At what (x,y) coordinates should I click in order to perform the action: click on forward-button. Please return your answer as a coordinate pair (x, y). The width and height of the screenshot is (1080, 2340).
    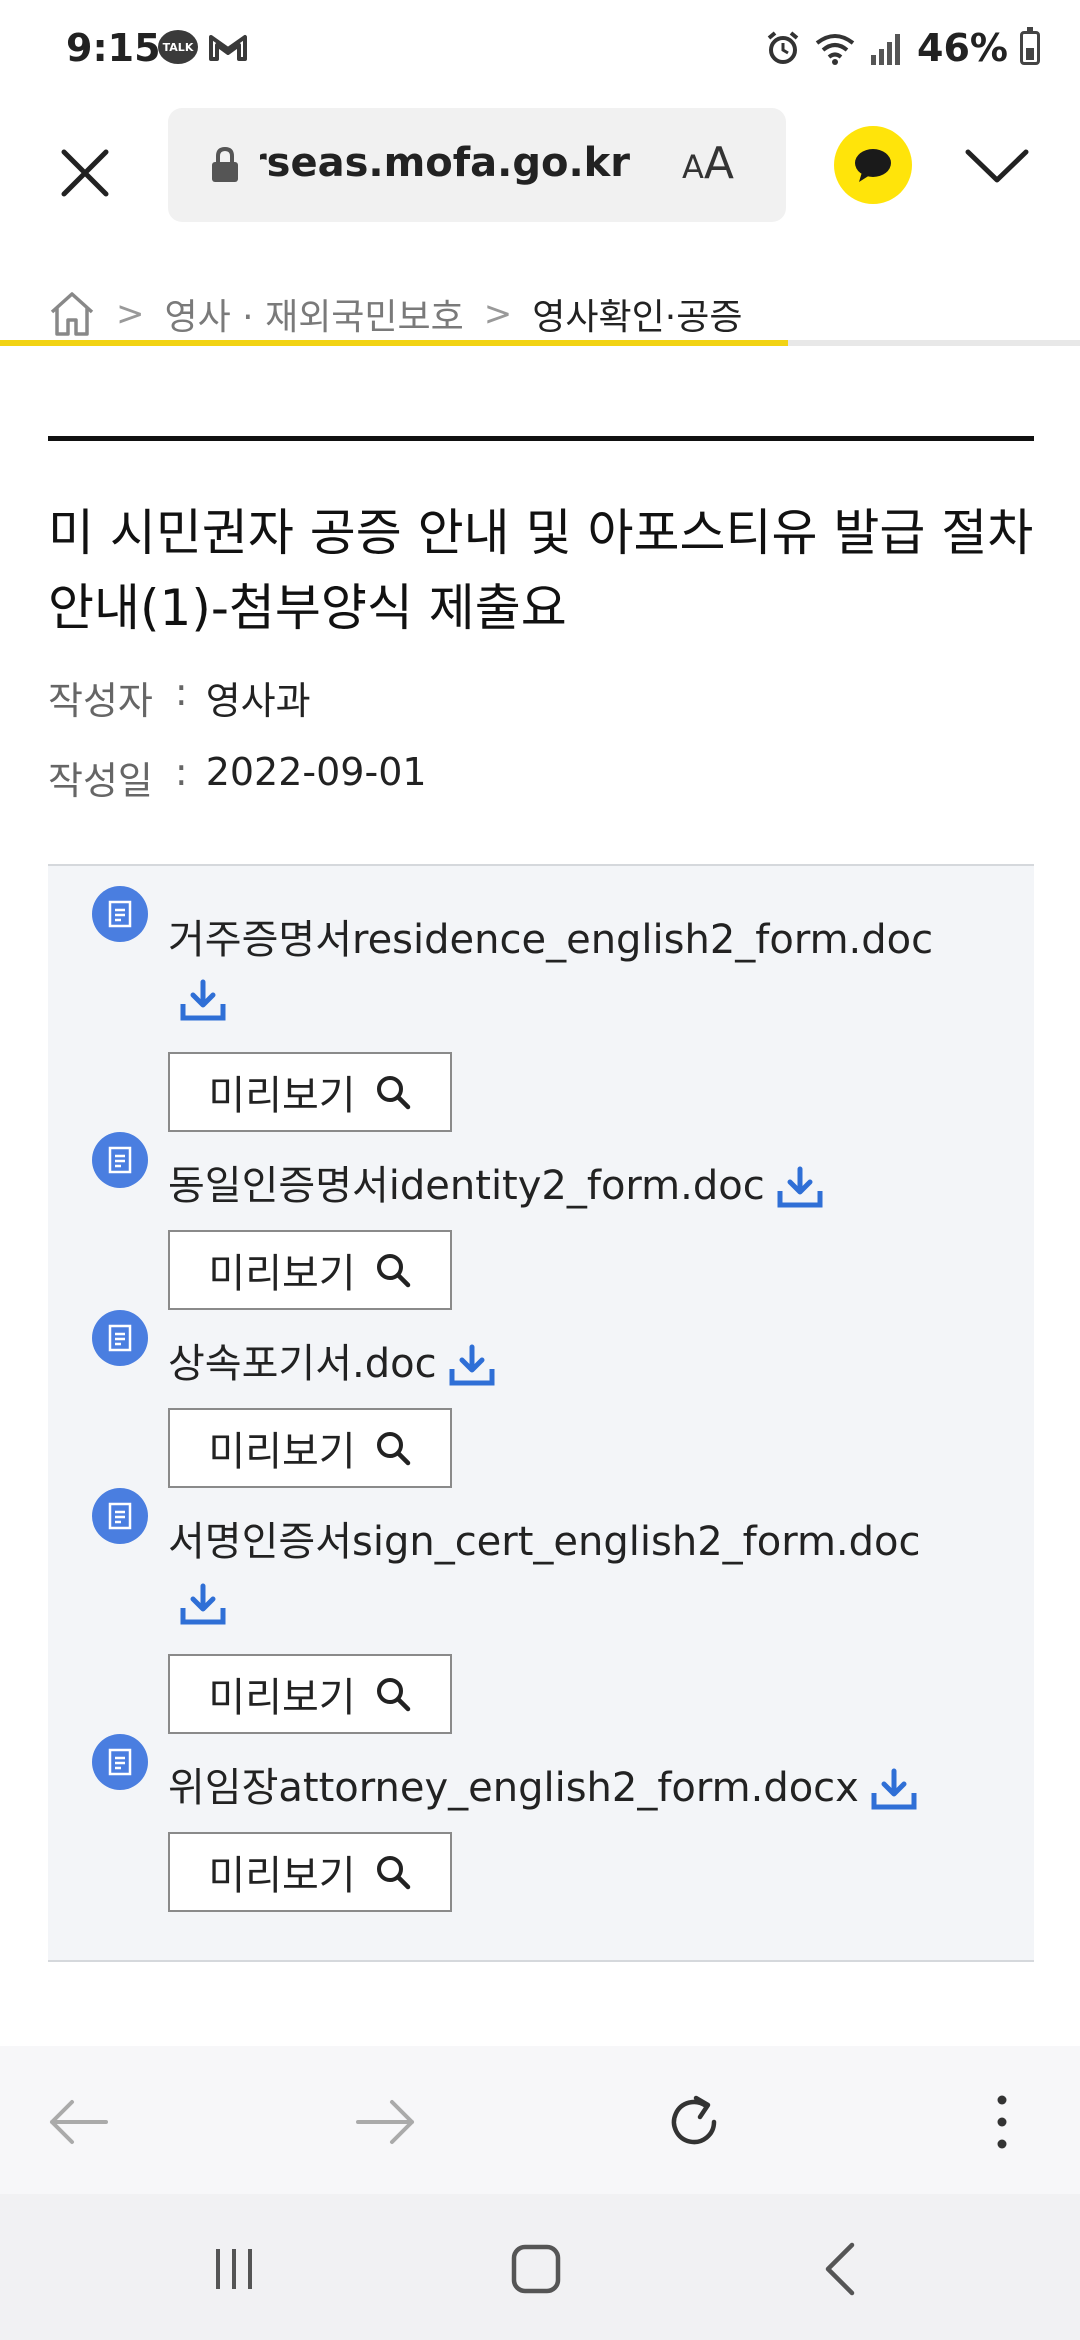
    Looking at the image, I should click on (386, 2122).